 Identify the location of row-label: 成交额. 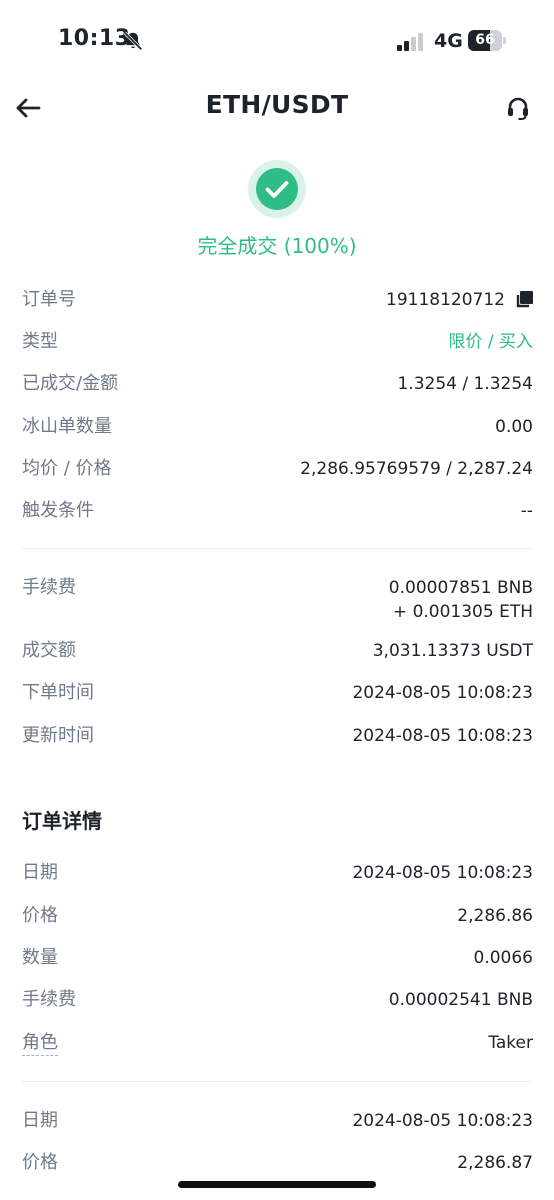
(49, 650).